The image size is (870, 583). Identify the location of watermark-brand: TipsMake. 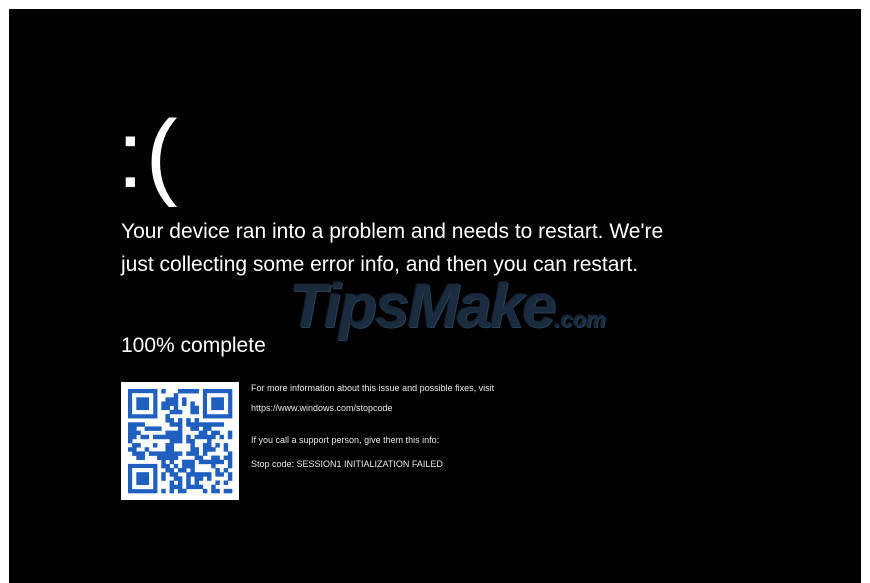
(422, 306).